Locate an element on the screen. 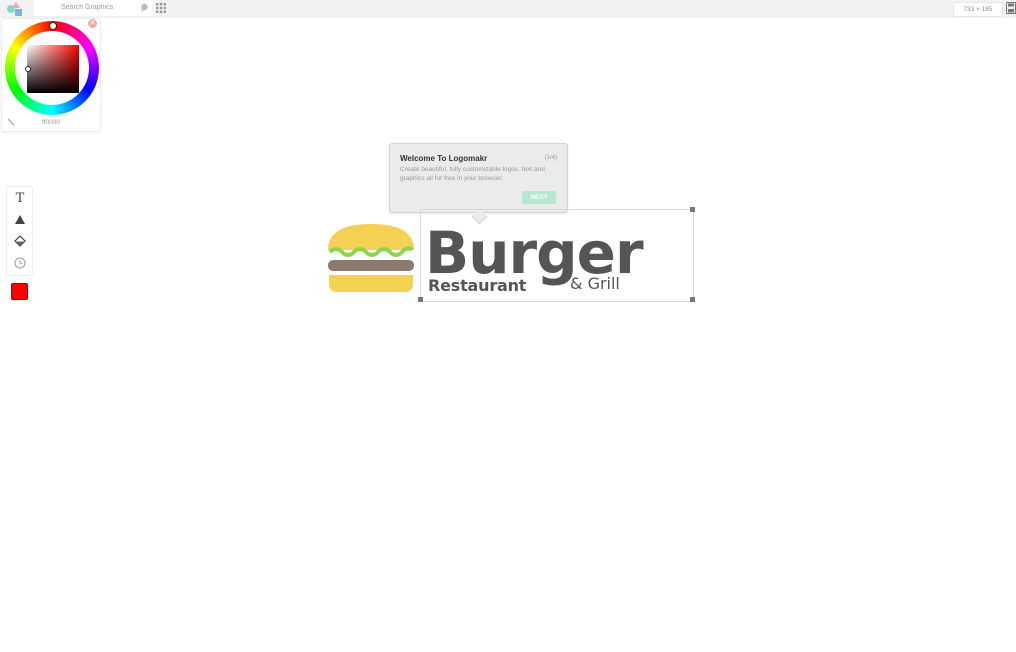  triangle-icon is located at coordinates (20, 220).